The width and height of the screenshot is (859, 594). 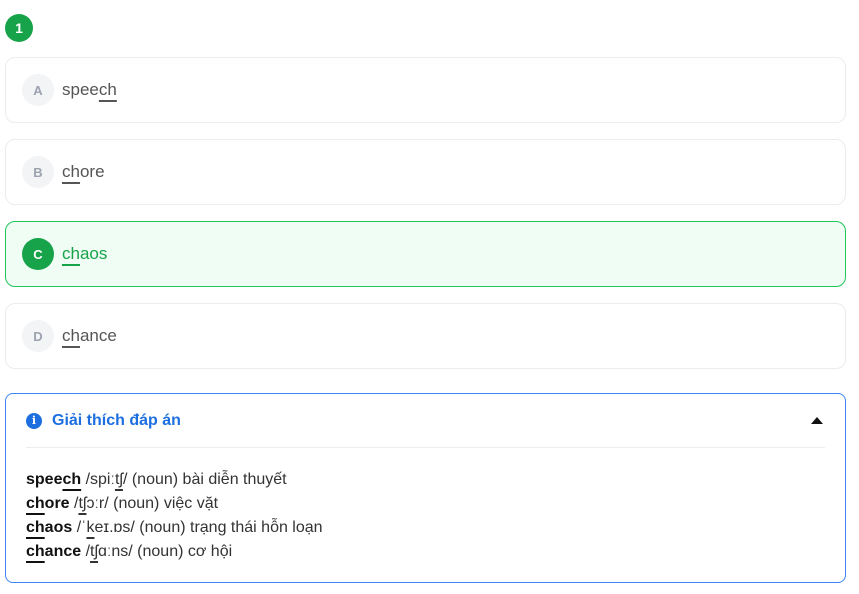 I want to click on option-letter: A, so click(x=38, y=90).